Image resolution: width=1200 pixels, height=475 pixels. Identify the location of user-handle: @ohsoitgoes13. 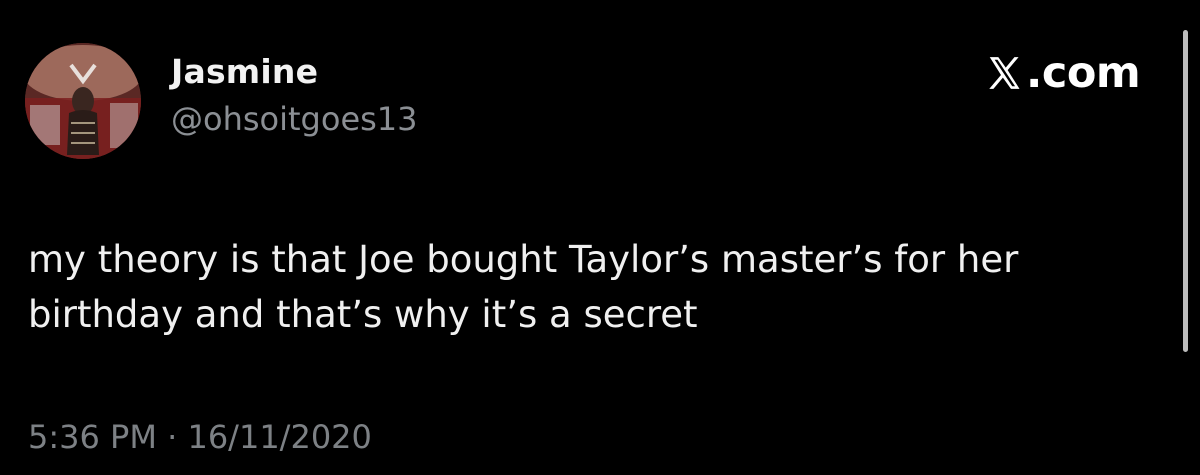
(294, 119).